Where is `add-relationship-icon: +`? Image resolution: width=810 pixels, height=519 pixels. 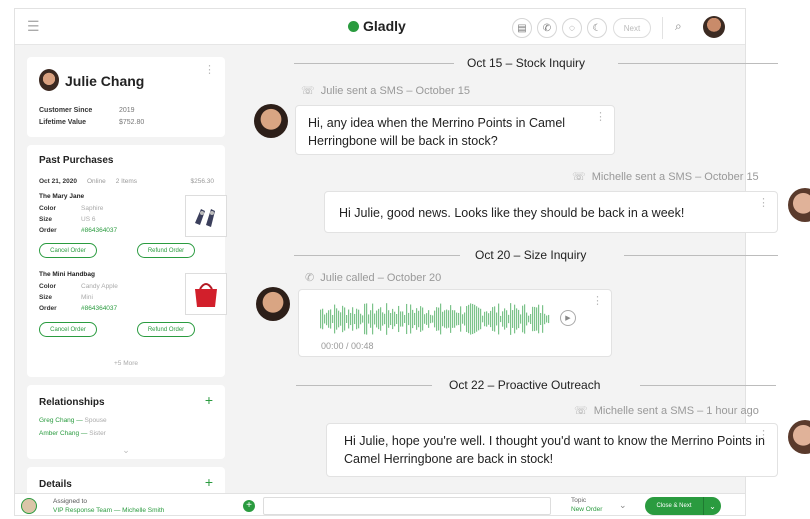
add-relationship-icon: + is located at coordinates (209, 400).